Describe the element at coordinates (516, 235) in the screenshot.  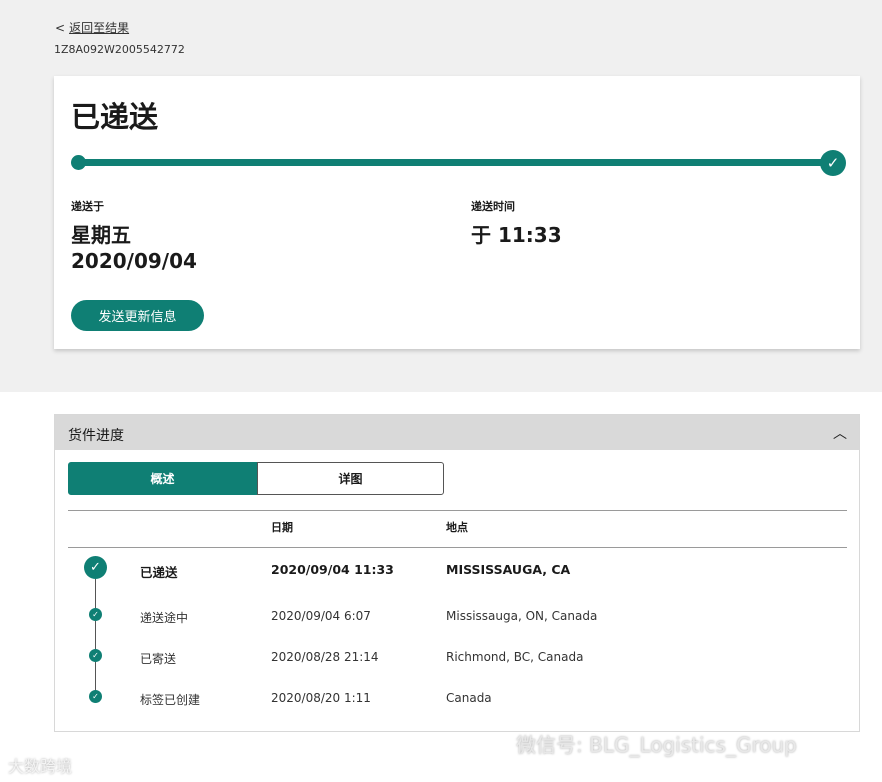
I see `delivery-time: 于 11:33` at that location.